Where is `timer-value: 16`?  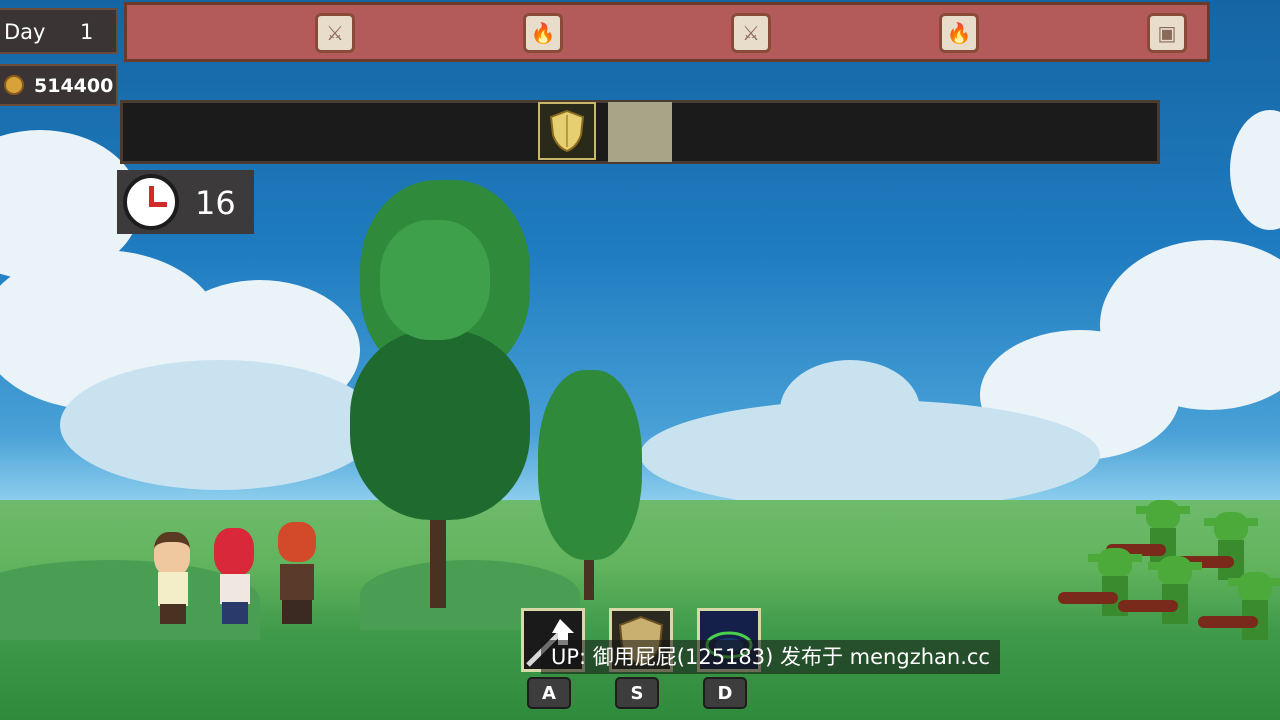
timer-value: 16 is located at coordinates (215, 203).